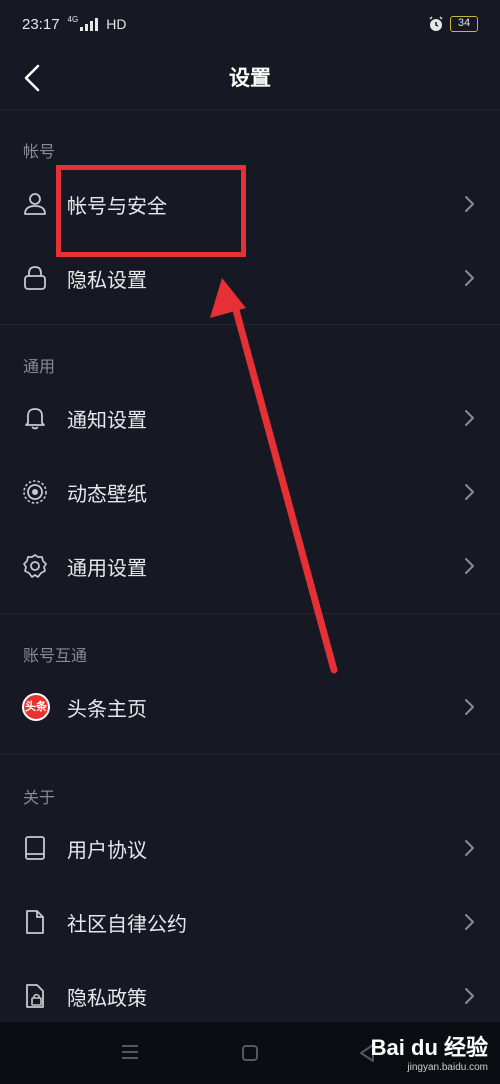 This screenshot has width=500, height=1084. Describe the element at coordinates (107, 568) in the screenshot. I see `settings-item-label: 通用设置` at that location.